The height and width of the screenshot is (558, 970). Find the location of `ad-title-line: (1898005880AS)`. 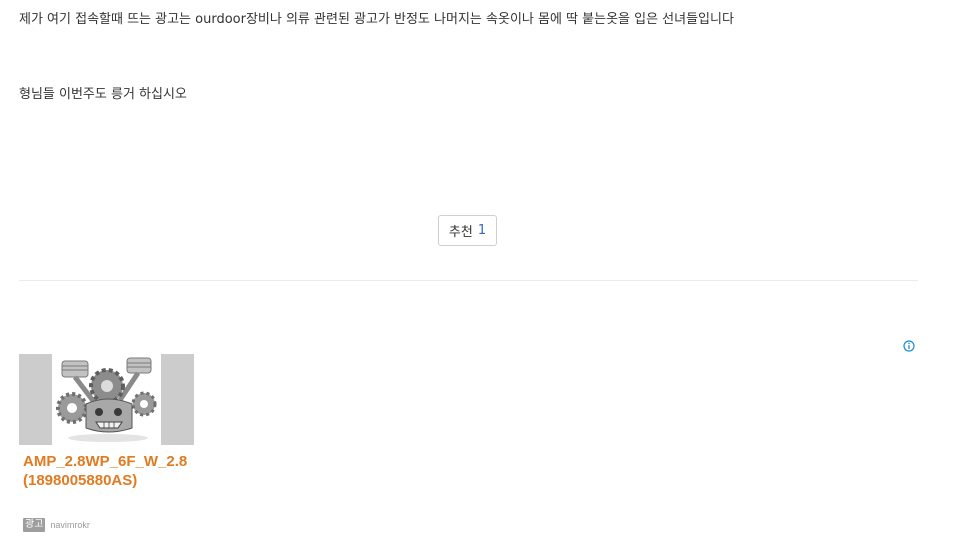

ad-title-line: (1898005880AS) is located at coordinates (80, 480).